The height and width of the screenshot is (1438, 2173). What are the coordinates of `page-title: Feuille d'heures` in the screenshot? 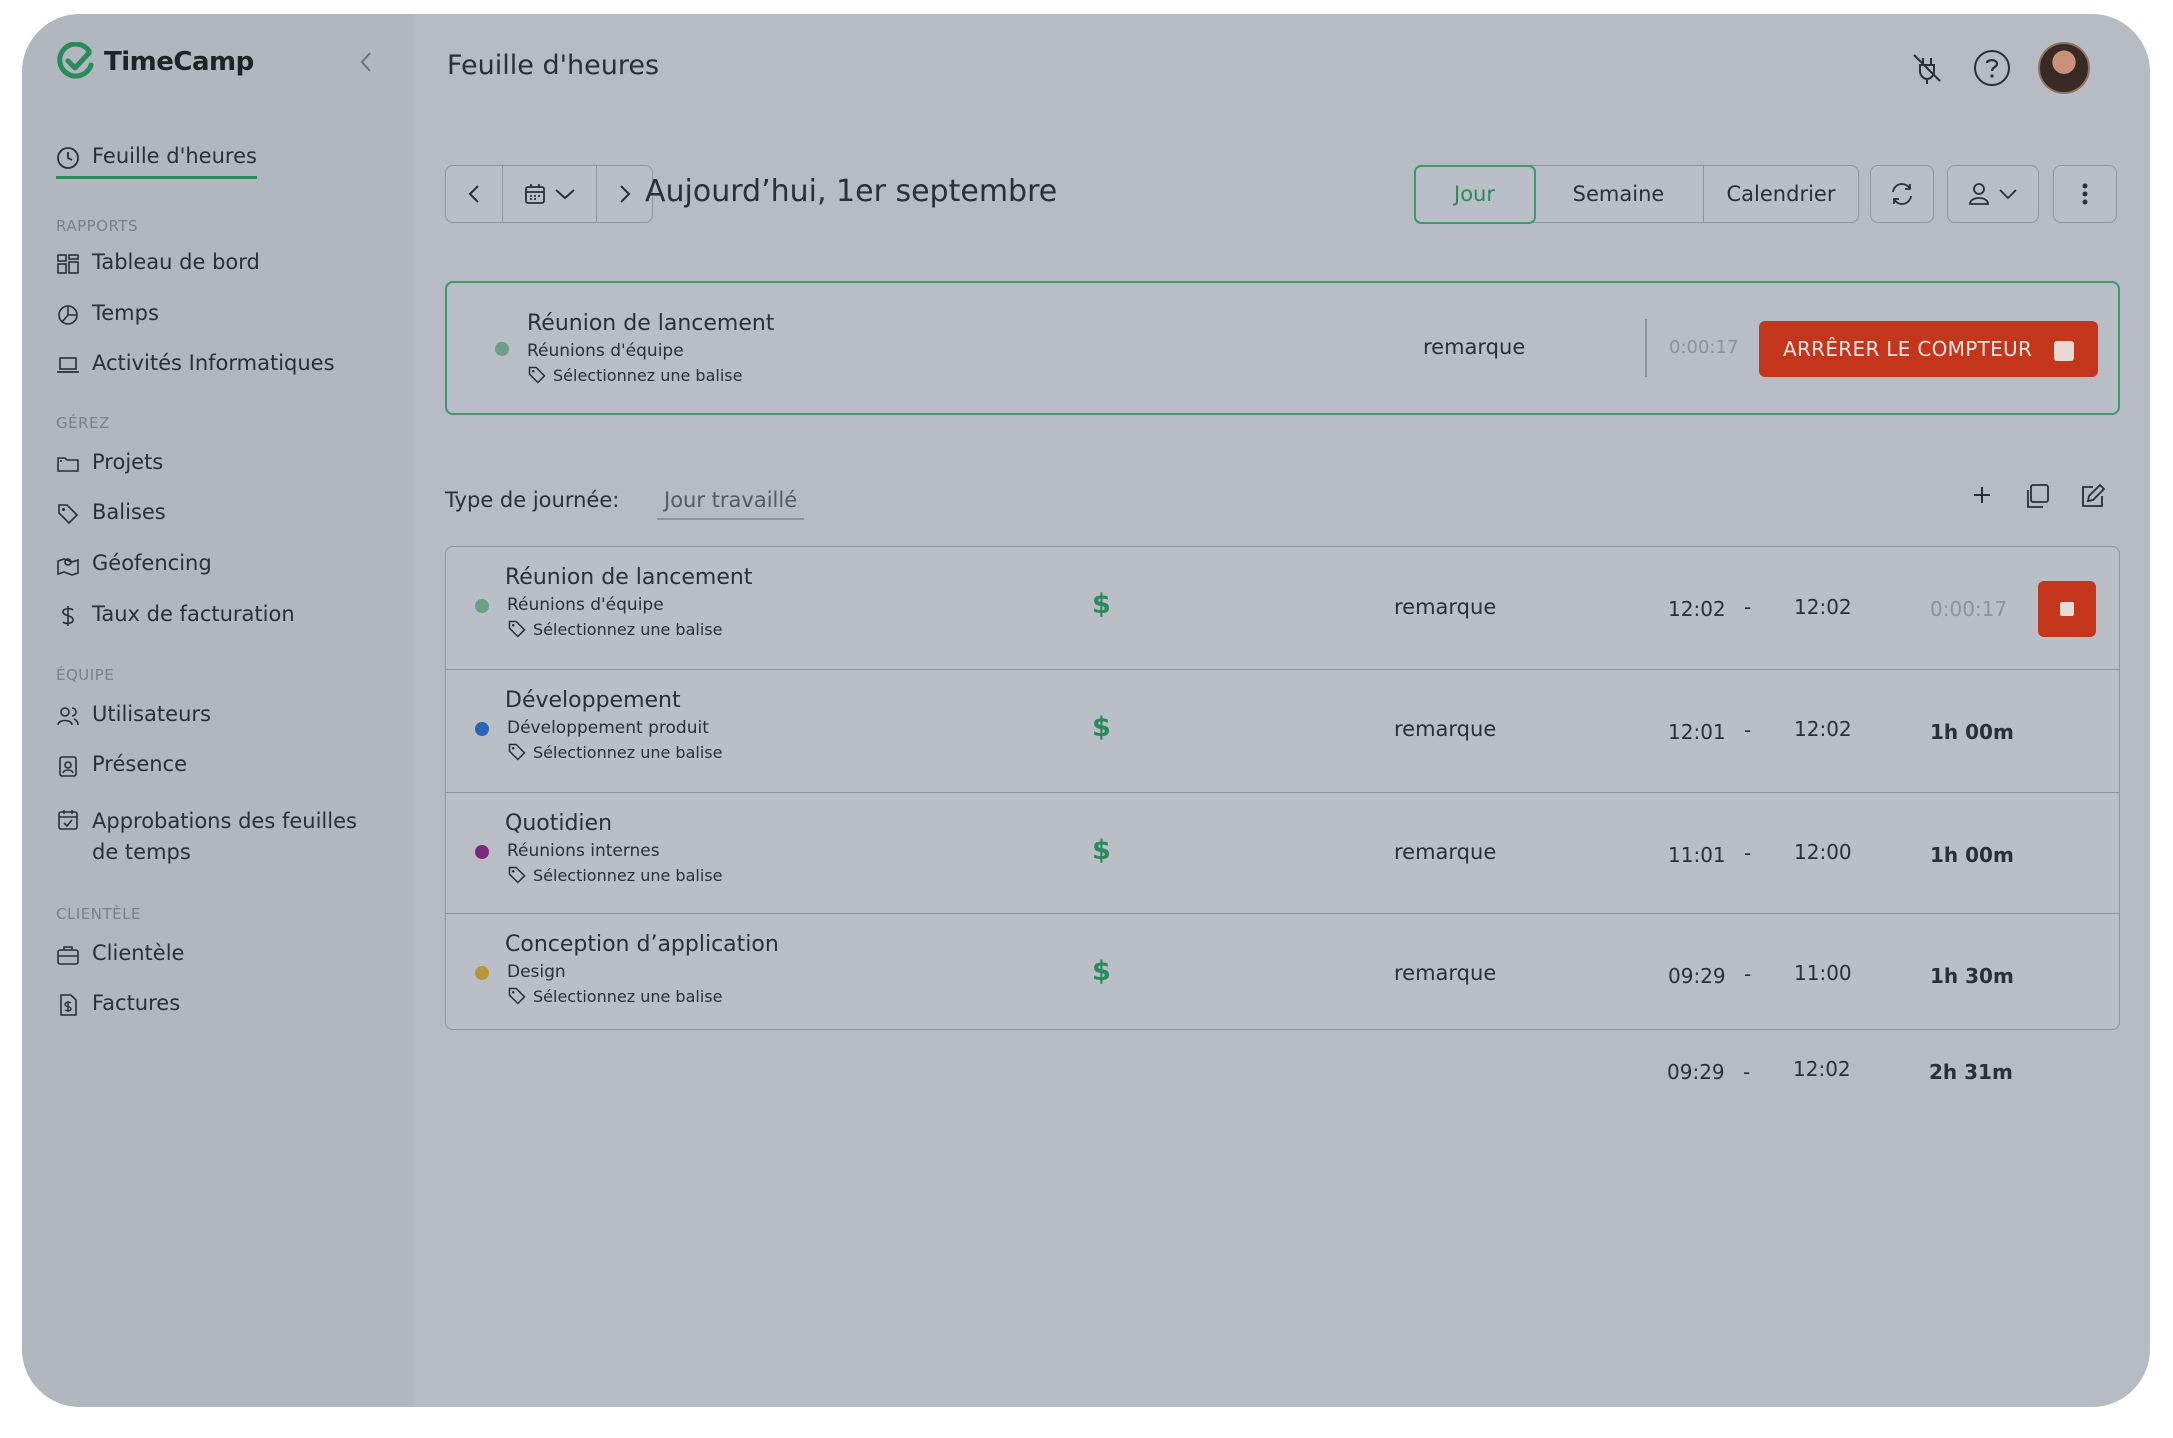 It's located at (553, 65).